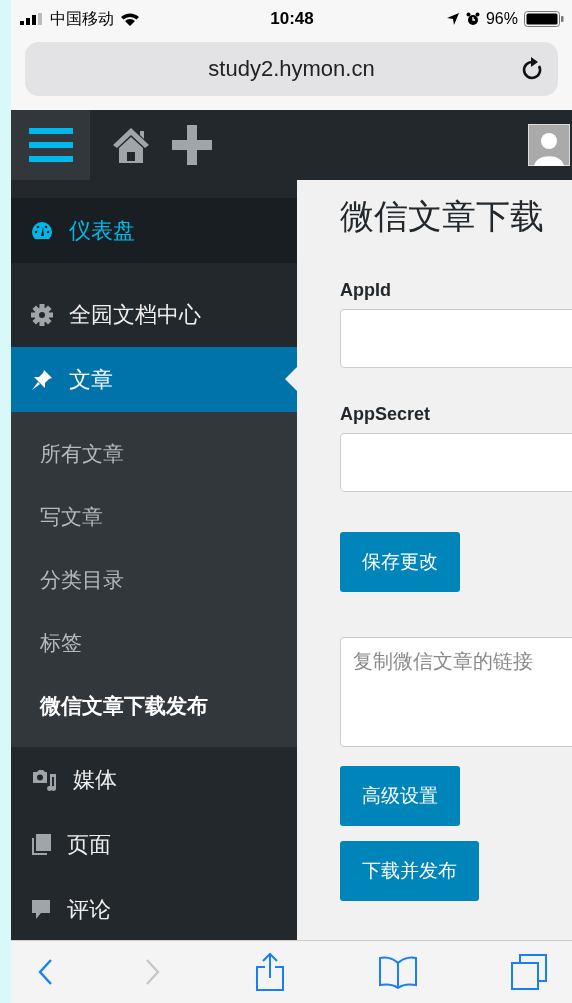 The height and width of the screenshot is (1003, 572). I want to click on speech-bubble-icon, so click(41, 909).